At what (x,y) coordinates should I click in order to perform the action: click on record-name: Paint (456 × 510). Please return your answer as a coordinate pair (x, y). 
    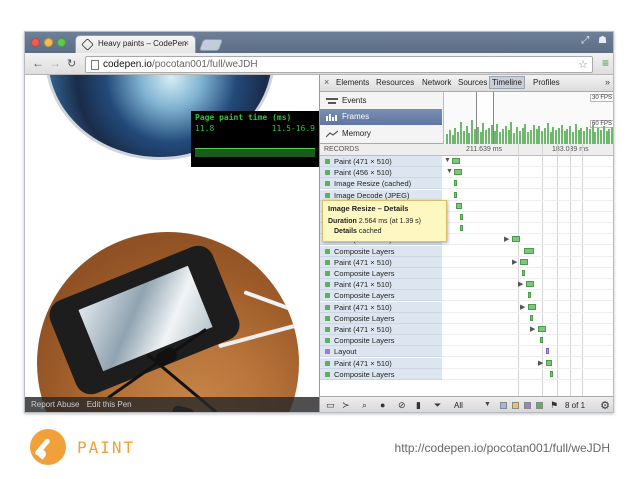
    Looking at the image, I should click on (363, 173).